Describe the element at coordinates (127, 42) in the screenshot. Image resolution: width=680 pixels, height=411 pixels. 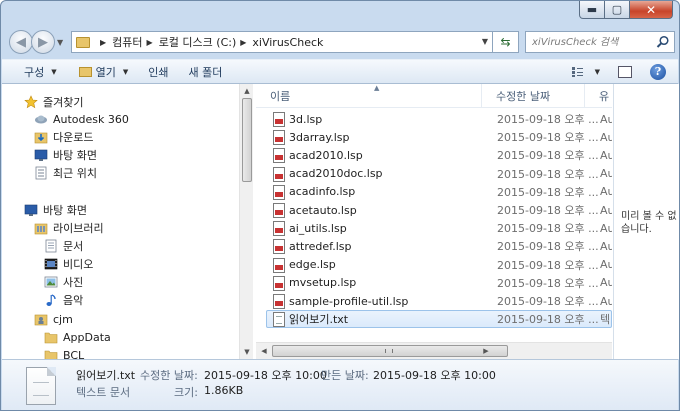
I see `breadcrumb-computer: 컴퓨터` at that location.